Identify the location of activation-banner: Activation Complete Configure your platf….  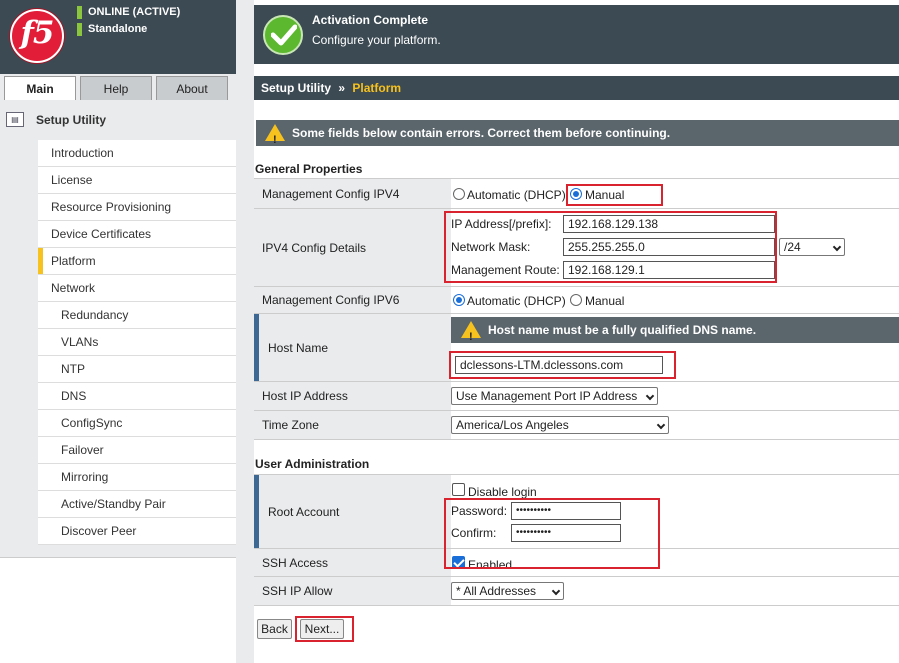
(576, 34).